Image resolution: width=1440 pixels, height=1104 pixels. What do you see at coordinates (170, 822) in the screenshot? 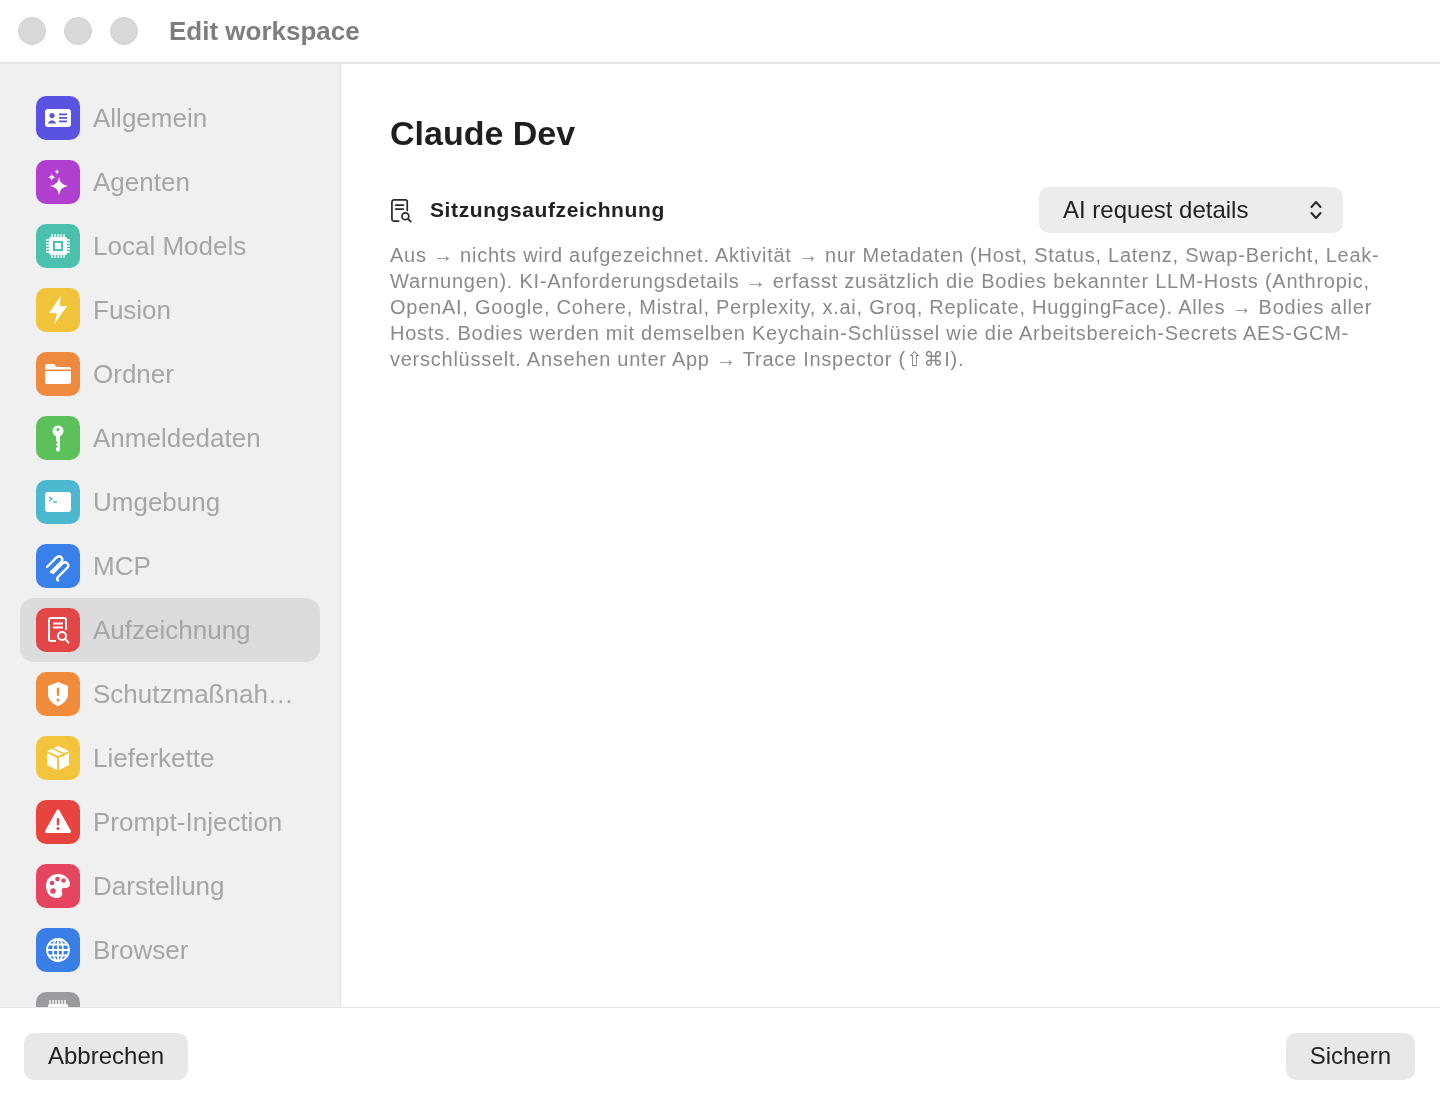
I see `sidebar-item: Prompt-Injection` at bounding box center [170, 822].